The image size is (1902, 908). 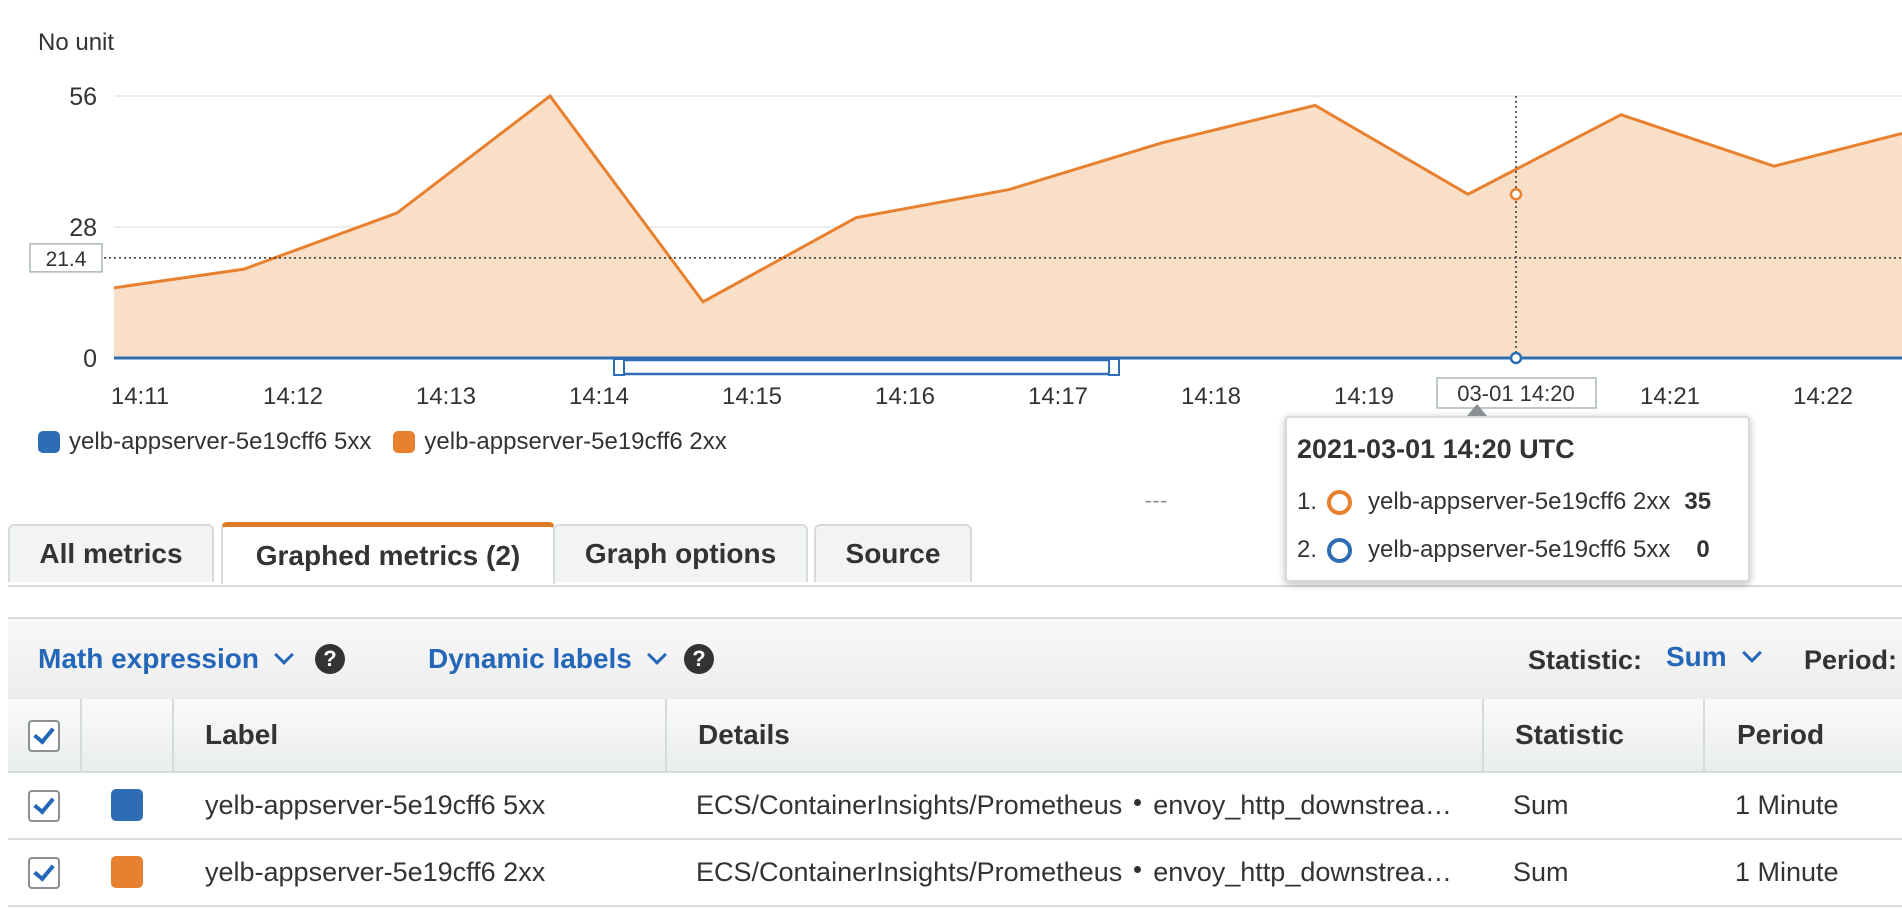 I want to click on legend-label-5xx: yelb-appserver-5e19cff6 5xx, so click(x=220, y=441).